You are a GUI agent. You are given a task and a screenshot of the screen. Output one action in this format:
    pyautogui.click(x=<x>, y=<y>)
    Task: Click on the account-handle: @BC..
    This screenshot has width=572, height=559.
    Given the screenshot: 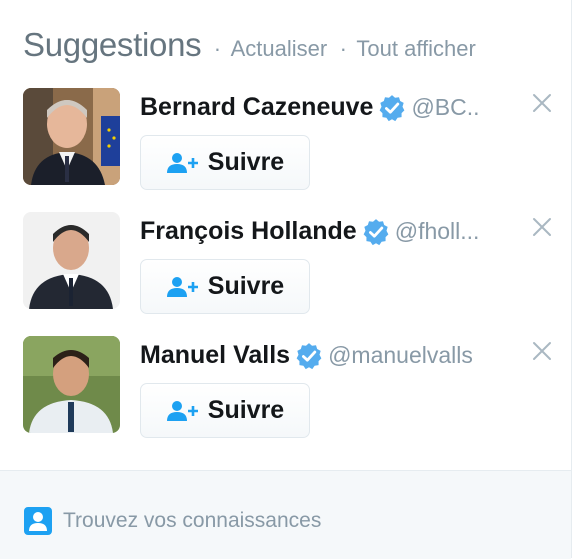 What is the action you would take?
    pyautogui.click(x=445, y=107)
    